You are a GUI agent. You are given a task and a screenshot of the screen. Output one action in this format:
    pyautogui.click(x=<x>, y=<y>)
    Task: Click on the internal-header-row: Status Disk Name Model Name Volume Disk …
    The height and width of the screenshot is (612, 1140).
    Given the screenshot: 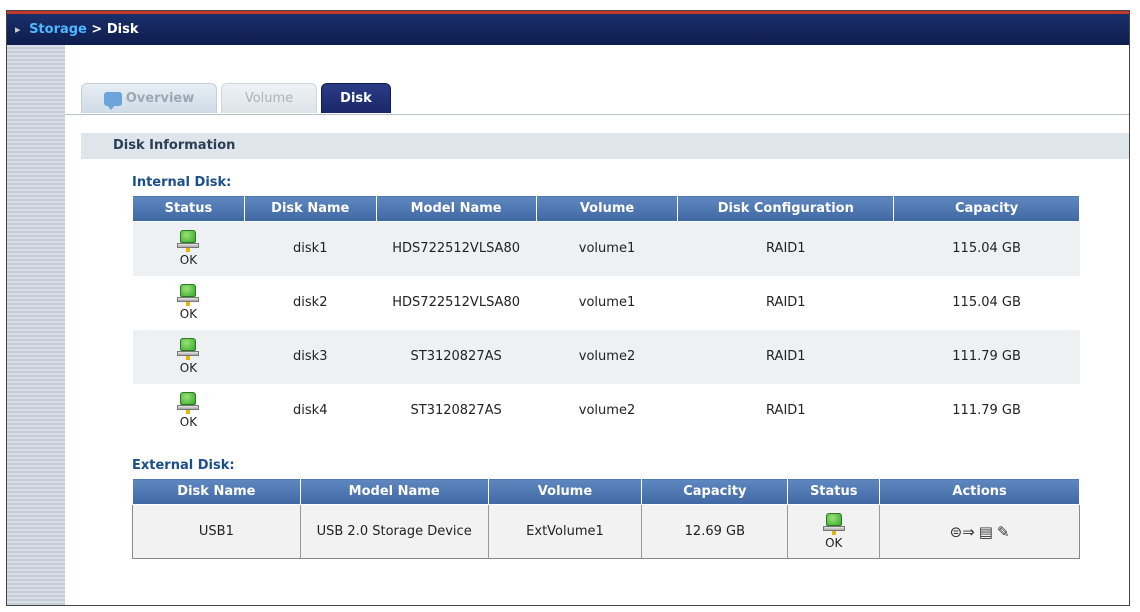 What is the action you would take?
    pyautogui.click(x=606, y=208)
    